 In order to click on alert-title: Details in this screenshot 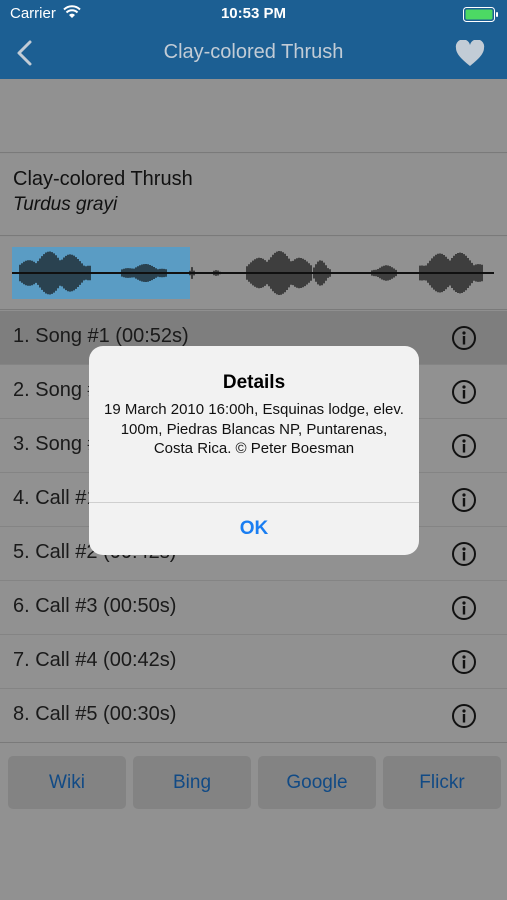, I will do `click(254, 382)`.